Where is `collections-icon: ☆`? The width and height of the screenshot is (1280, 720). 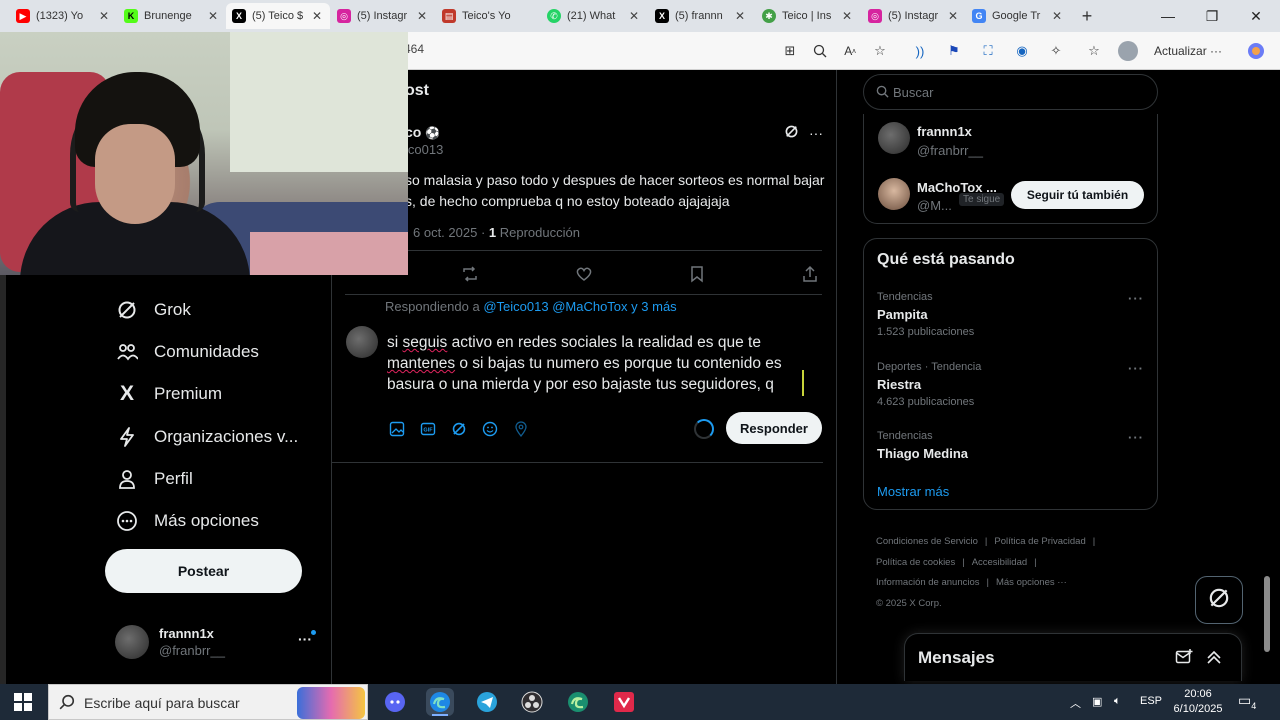
collections-icon: ☆ is located at coordinates (1094, 51).